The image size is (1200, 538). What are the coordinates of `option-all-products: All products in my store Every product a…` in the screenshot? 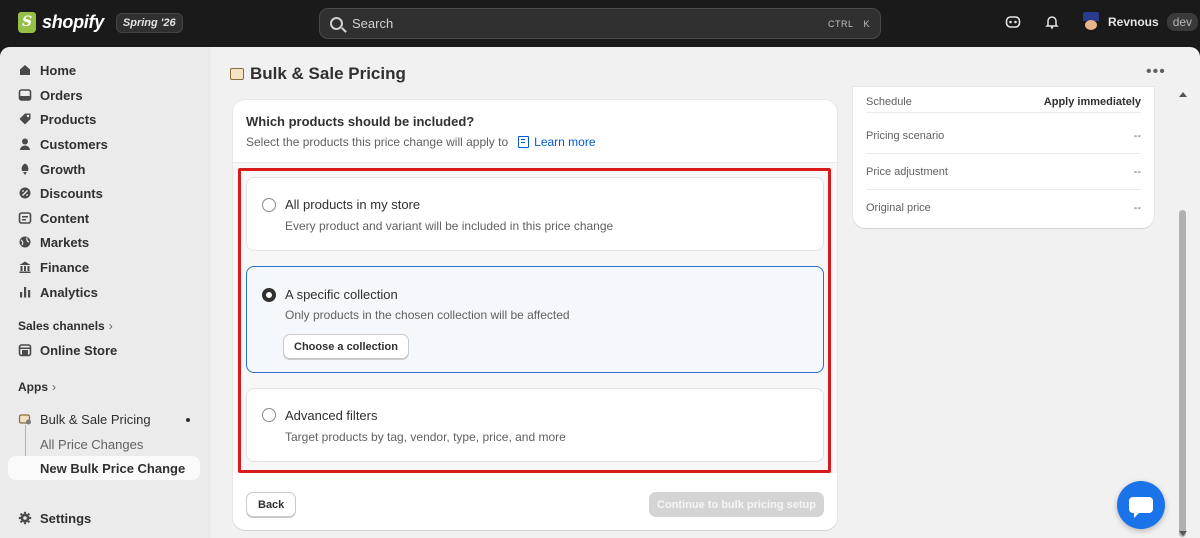 It's located at (535, 214).